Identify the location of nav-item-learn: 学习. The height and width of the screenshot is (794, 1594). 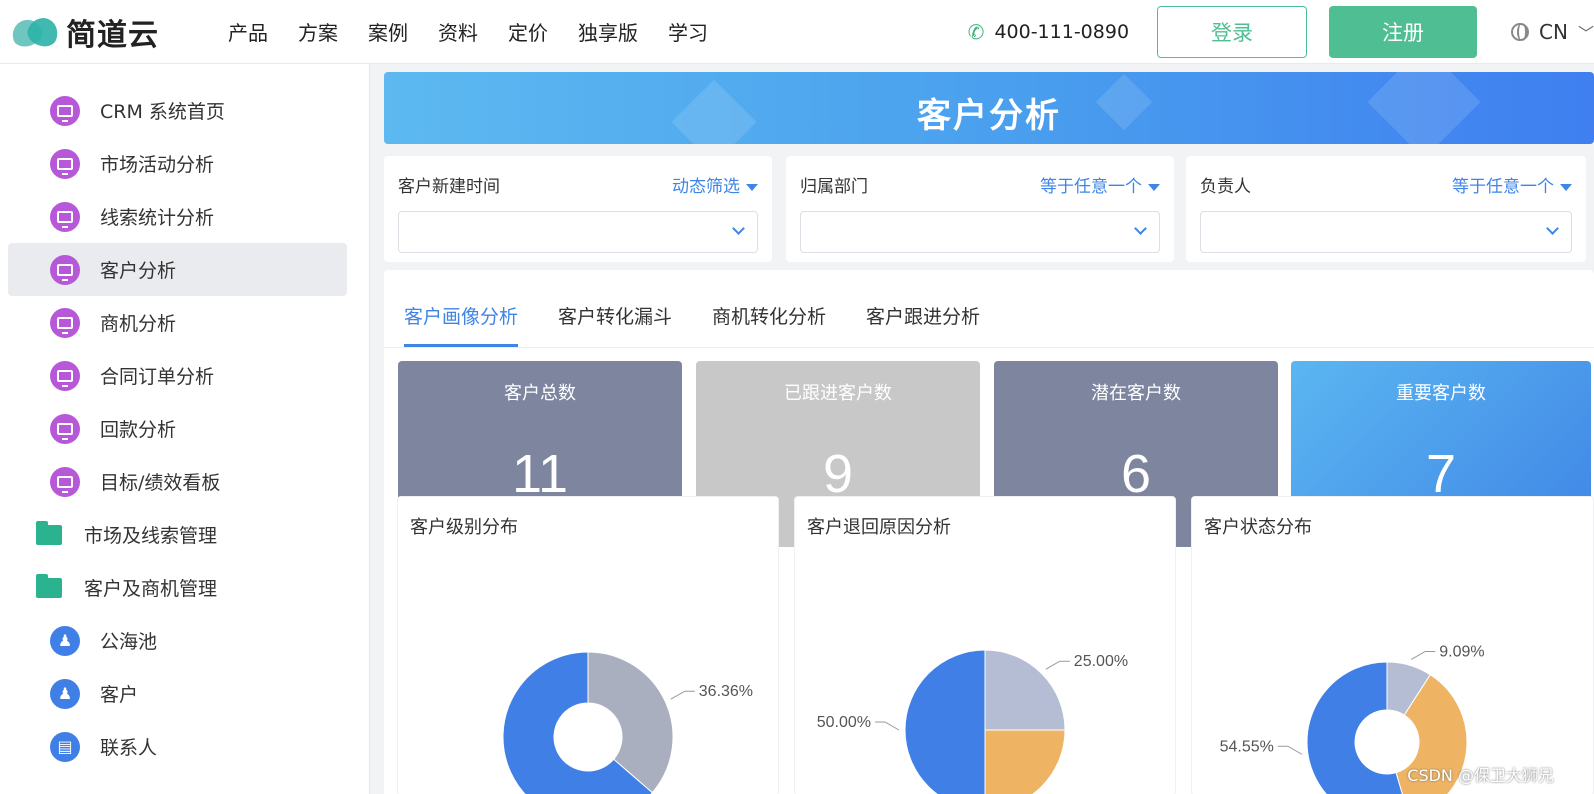
(688, 31).